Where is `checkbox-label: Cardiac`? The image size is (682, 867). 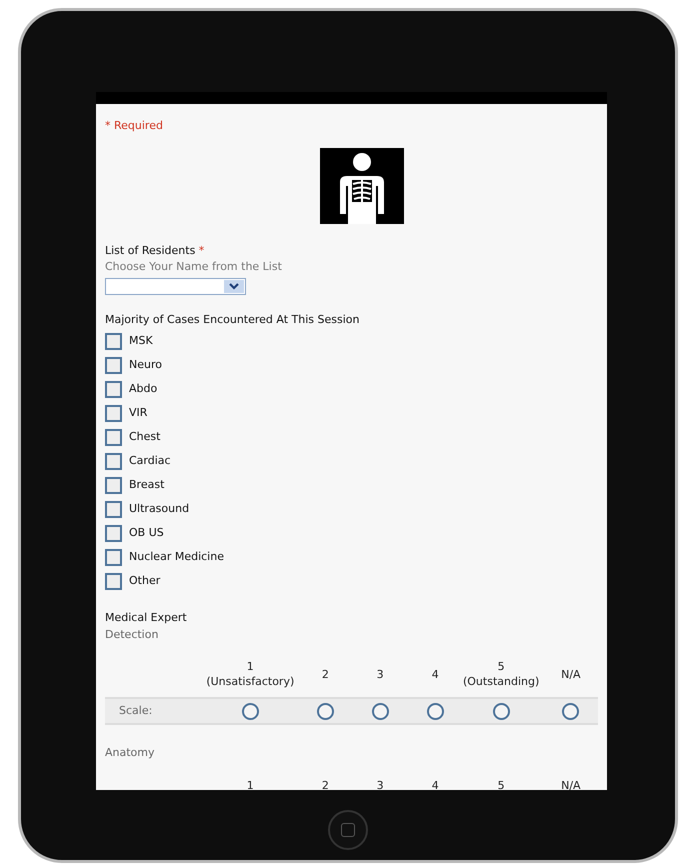
checkbox-label: Cardiac is located at coordinates (150, 461).